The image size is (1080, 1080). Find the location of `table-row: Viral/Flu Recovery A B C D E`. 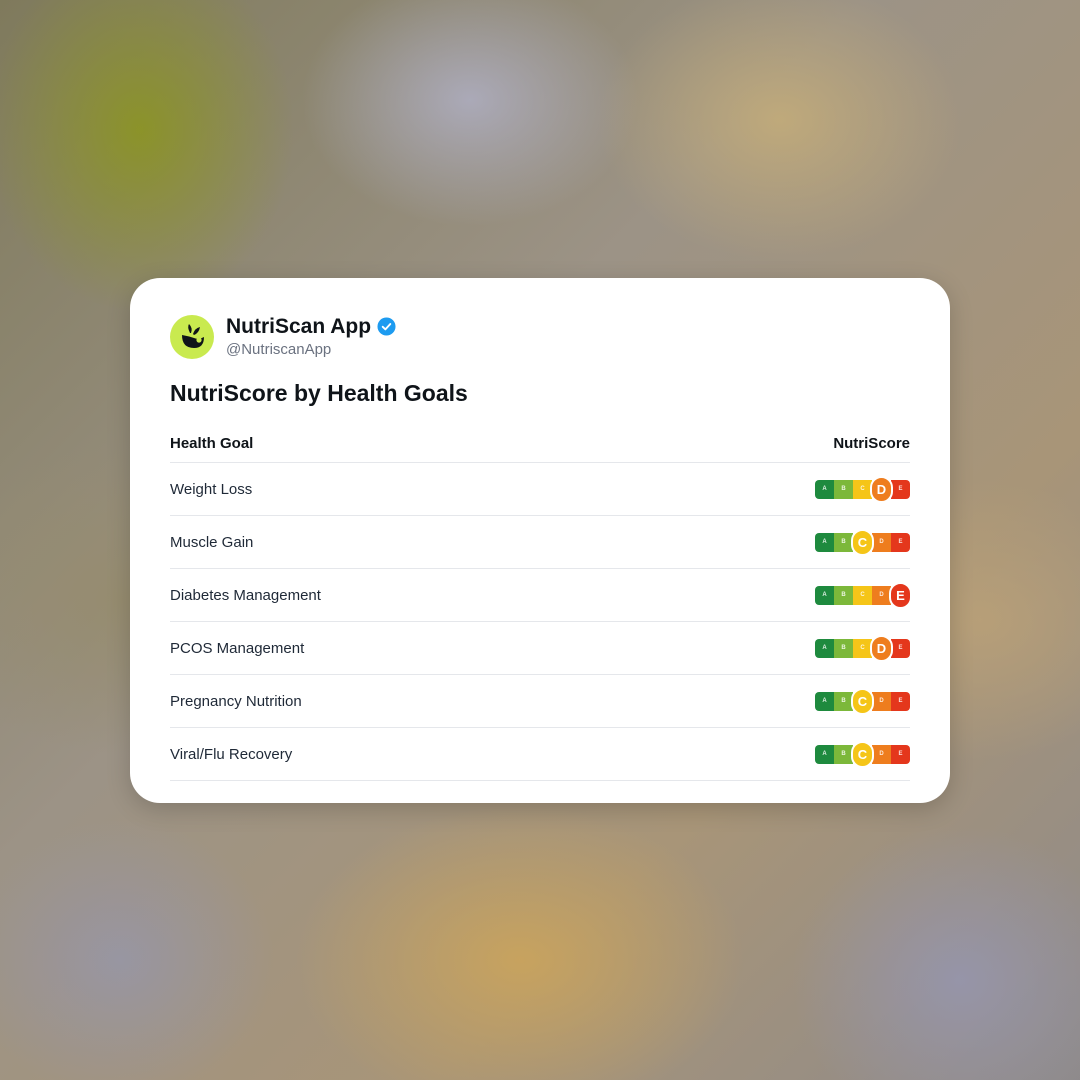

table-row: Viral/Flu Recovery A B C D E is located at coordinates (540, 754).